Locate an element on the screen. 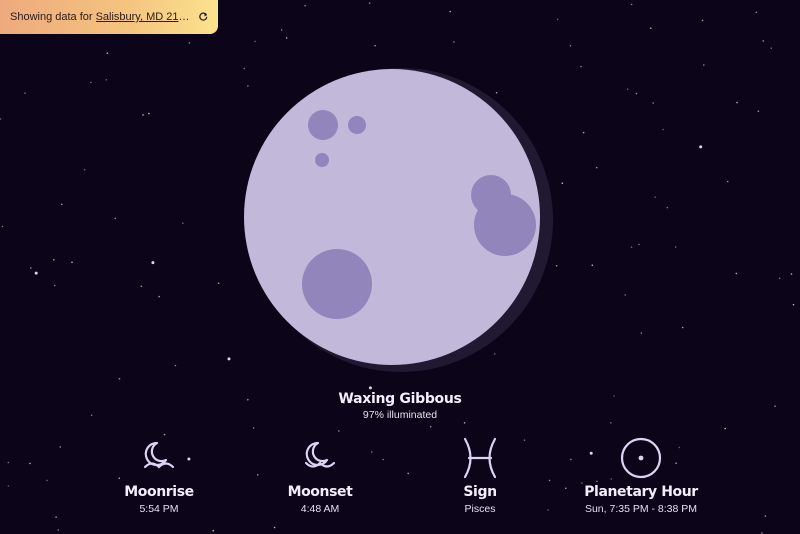 Image resolution: width=800 pixels, height=534 pixels. location-prefix-label: Showing data for is located at coordinates (51, 17).